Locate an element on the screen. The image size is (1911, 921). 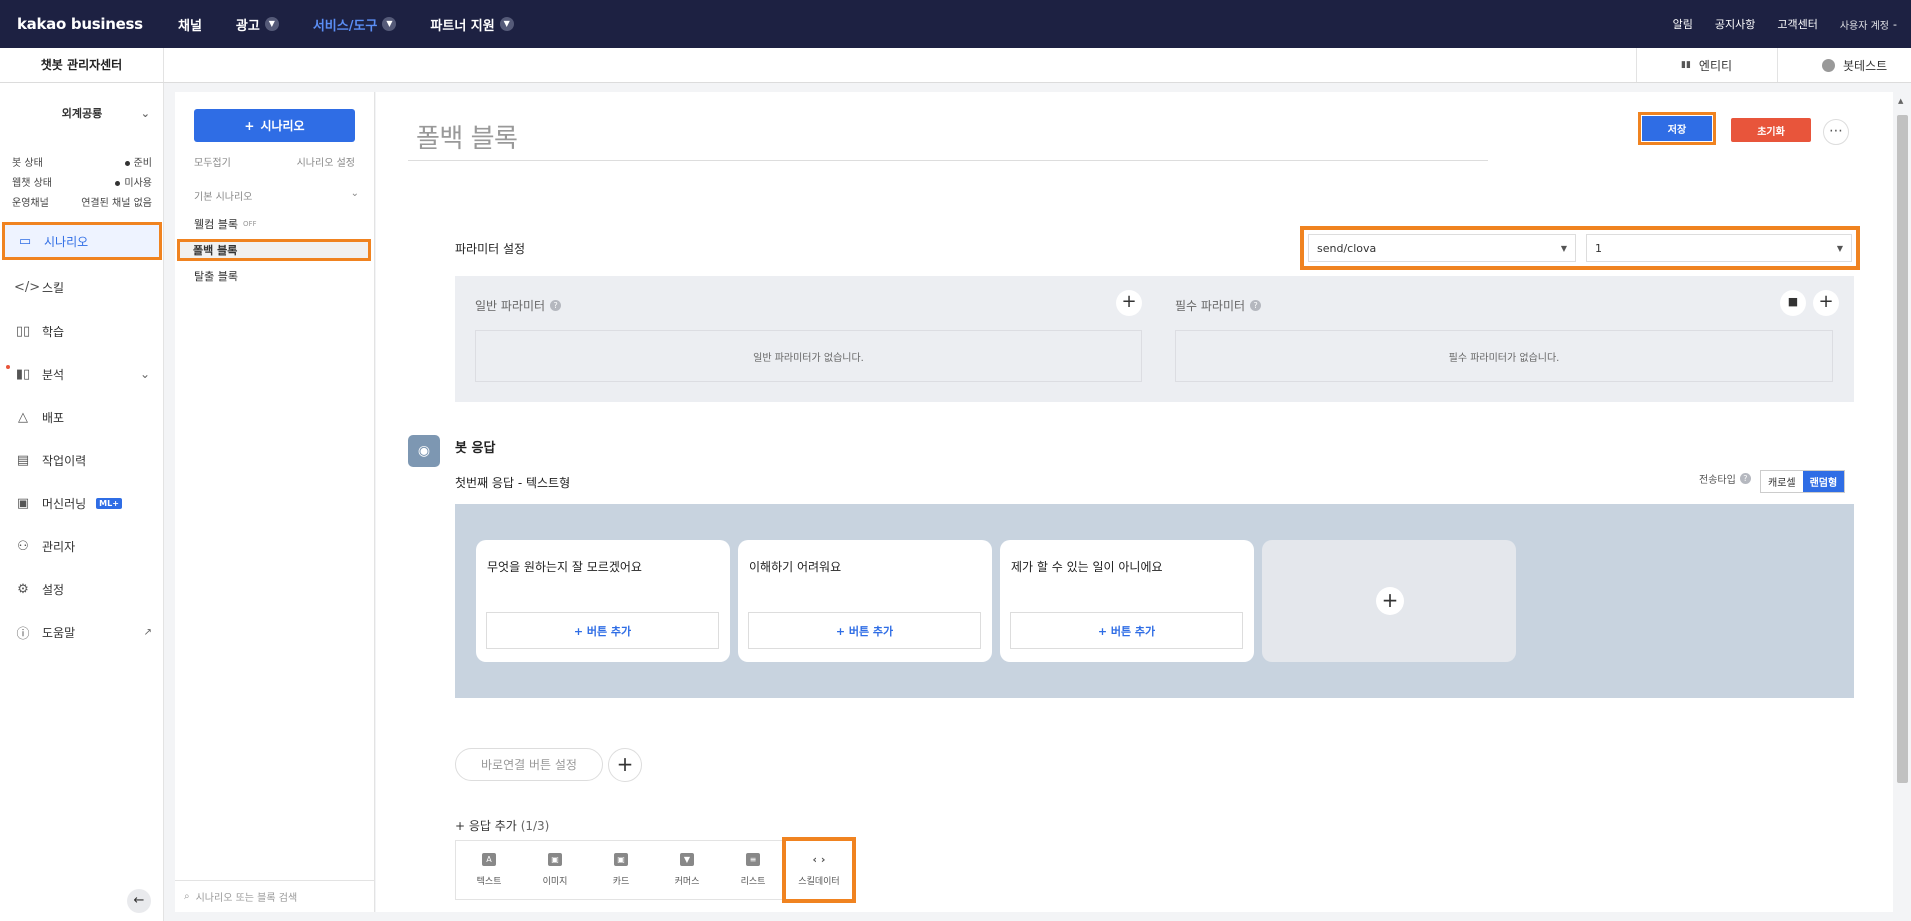
add-scenario-button: + 시나리오 is located at coordinates (274, 125).